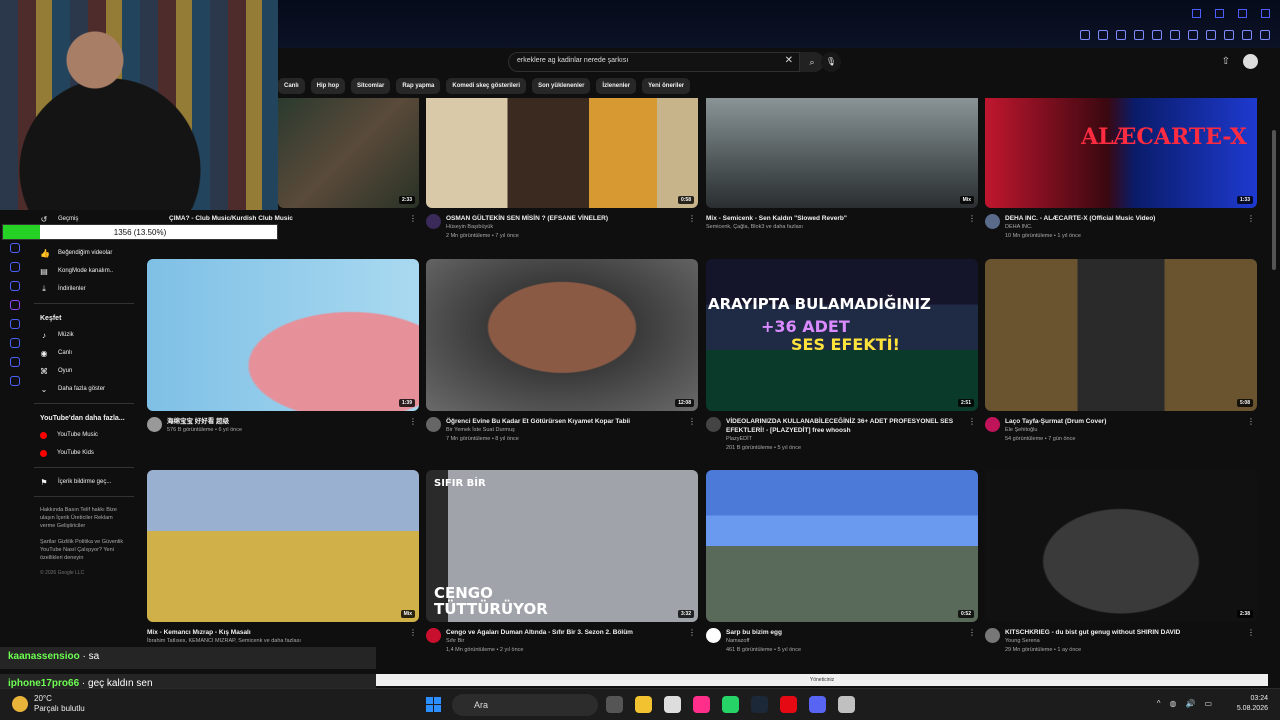 Image resolution: width=1280 pixels, height=720 pixels. Describe the element at coordinates (842, 546) in the screenshot. I see `video-thumbnail: 0:52` at that location.